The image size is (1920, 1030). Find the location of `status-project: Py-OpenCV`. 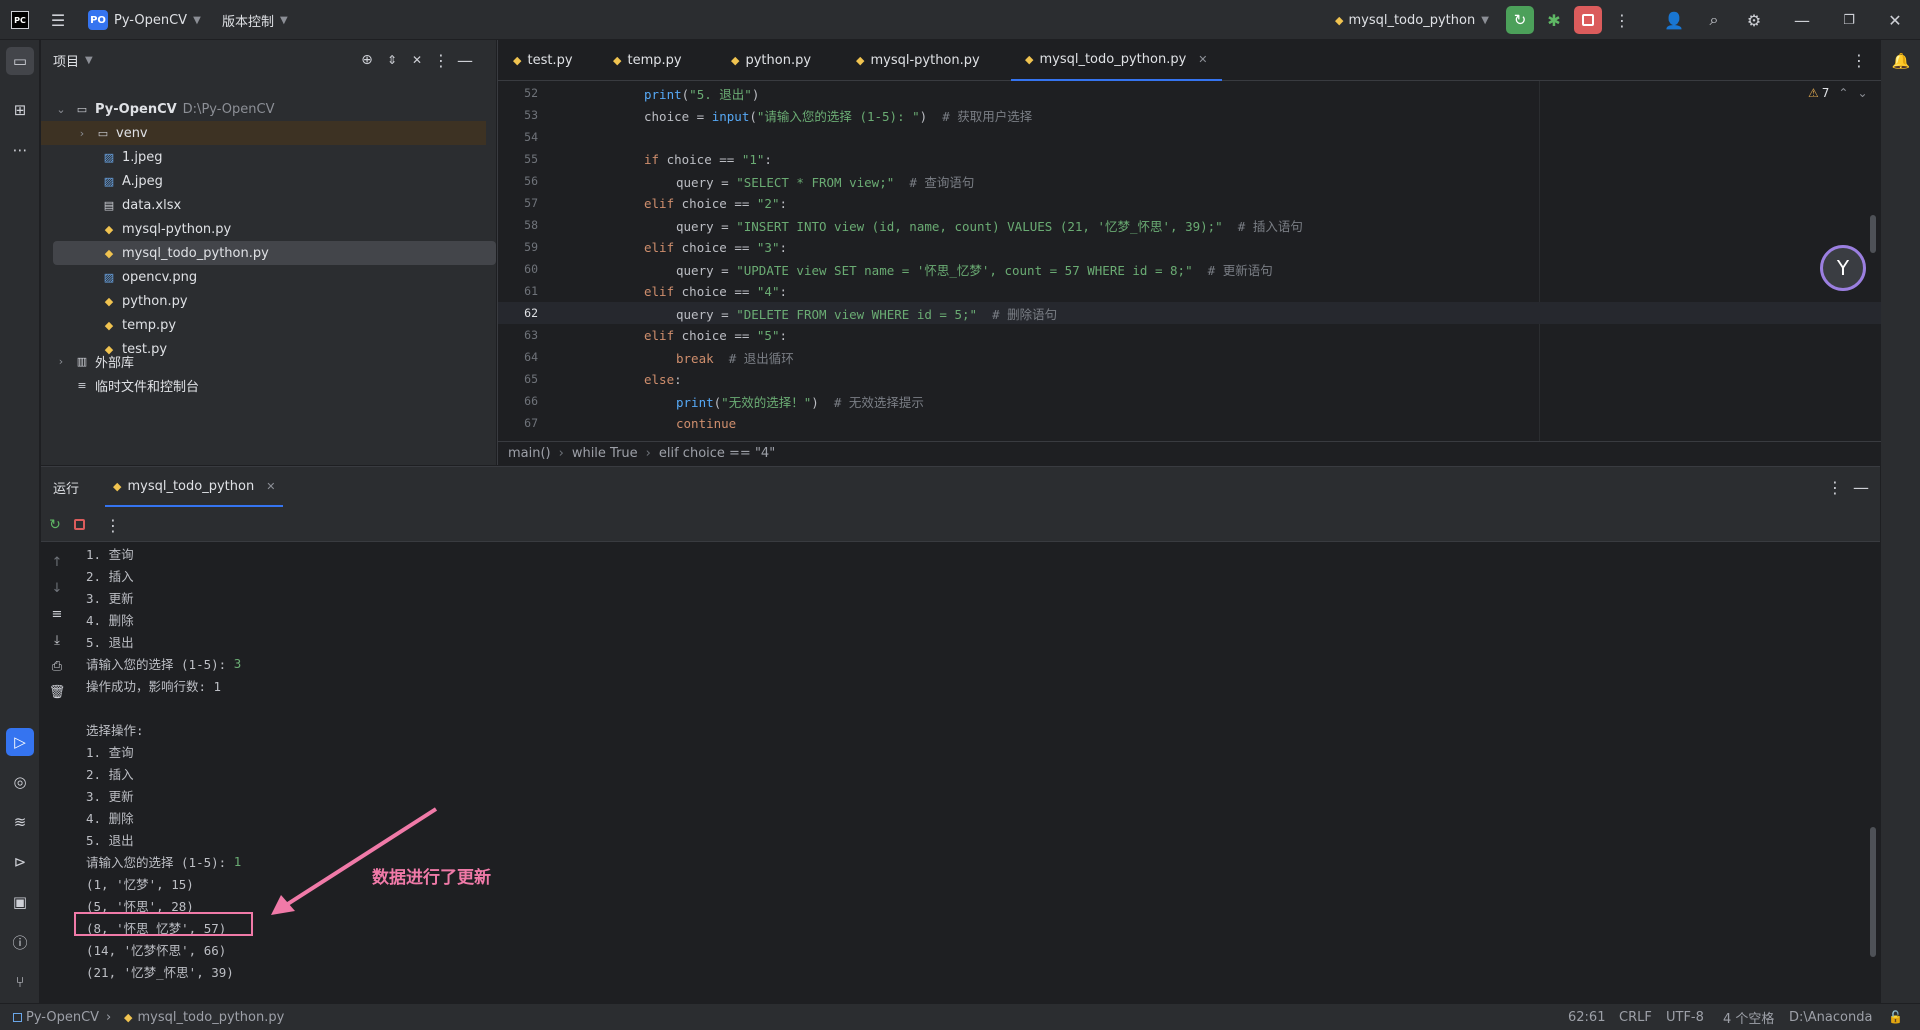

status-project: Py-OpenCV is located at coordinates (56, 1017).